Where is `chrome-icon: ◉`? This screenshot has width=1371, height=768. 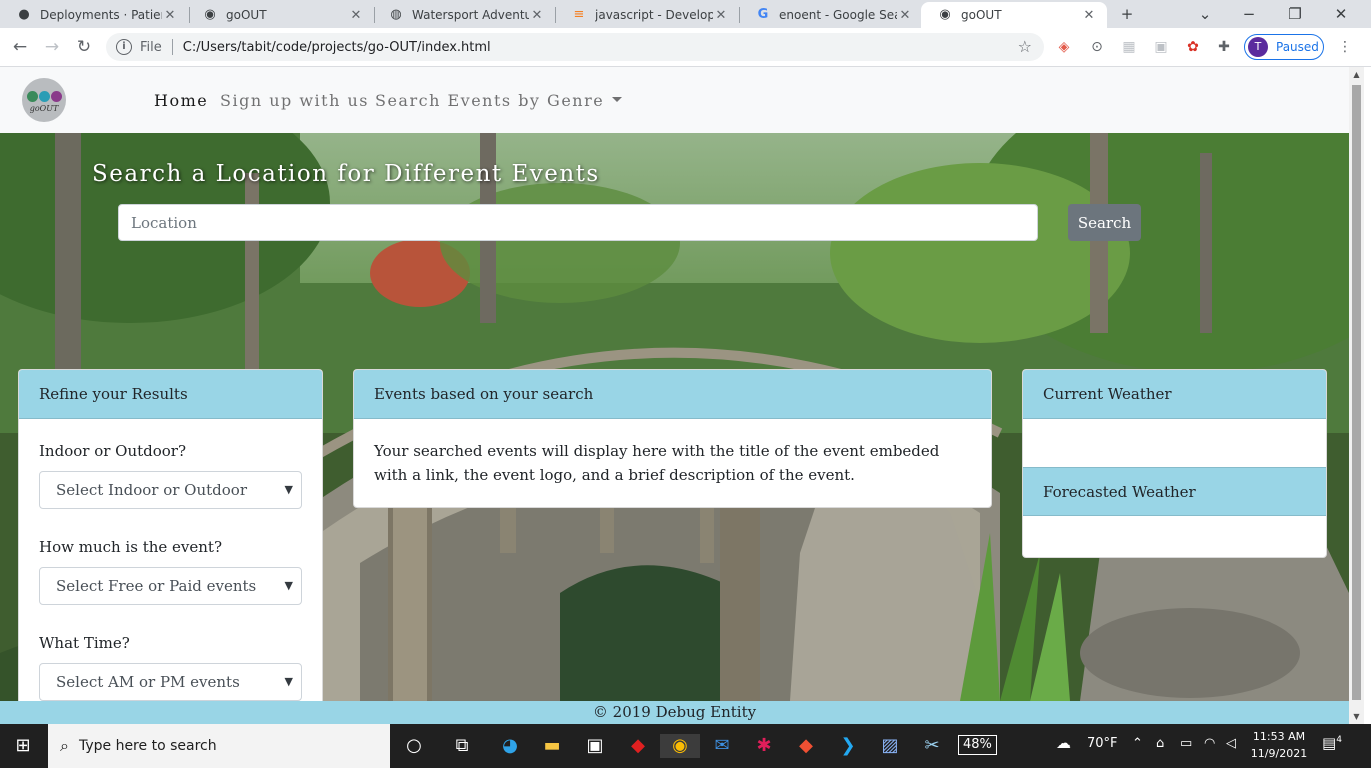
chrome-icon: ◉ is located at coordinates (680, 746).